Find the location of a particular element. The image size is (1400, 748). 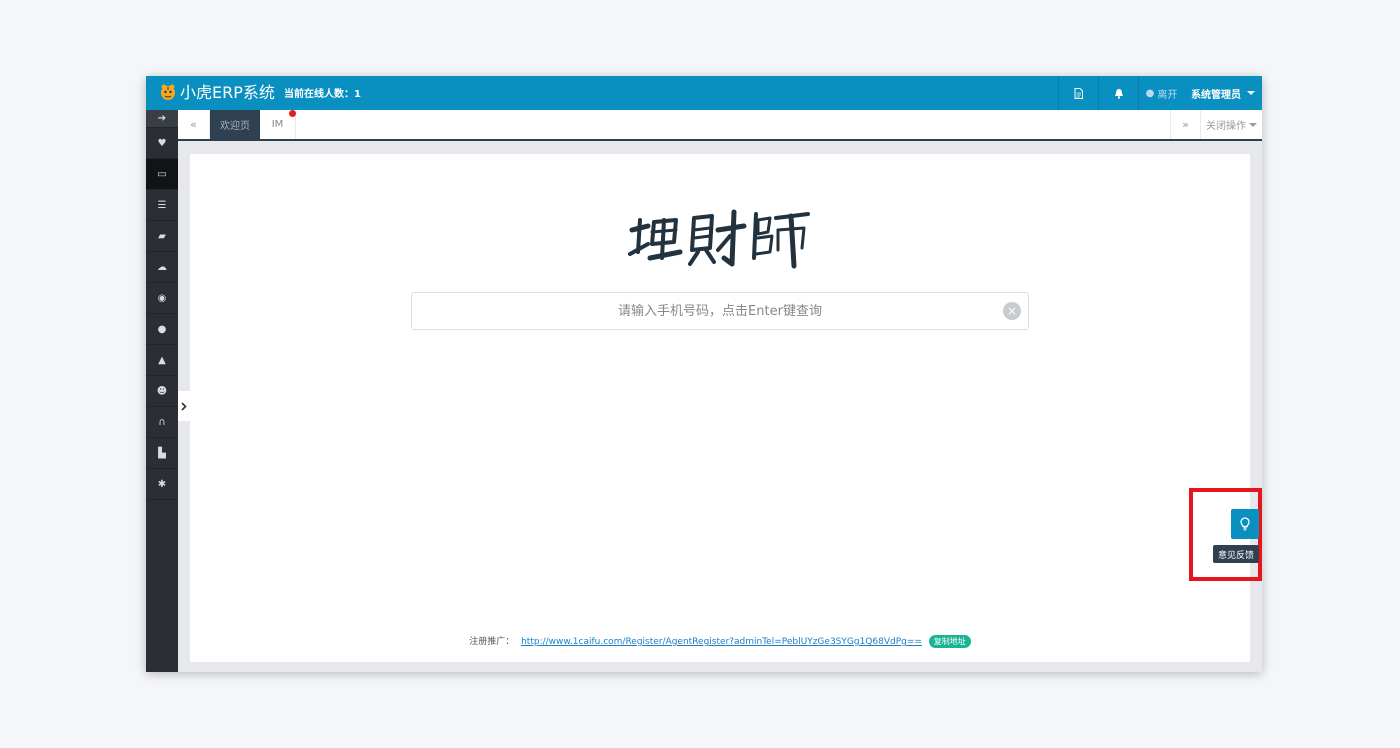

user-menu: 系统管理员 is located at coordinates (1223, 93).